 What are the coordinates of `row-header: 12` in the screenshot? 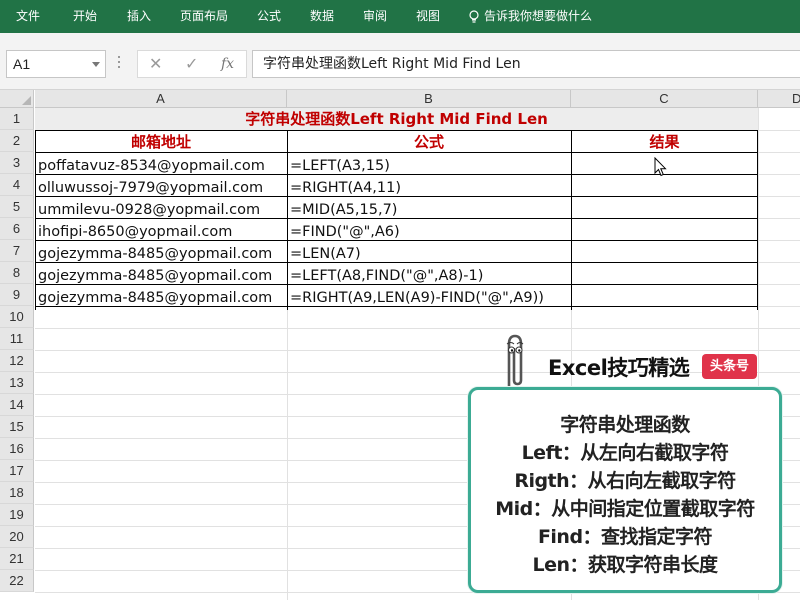 It's located at (17, 361).